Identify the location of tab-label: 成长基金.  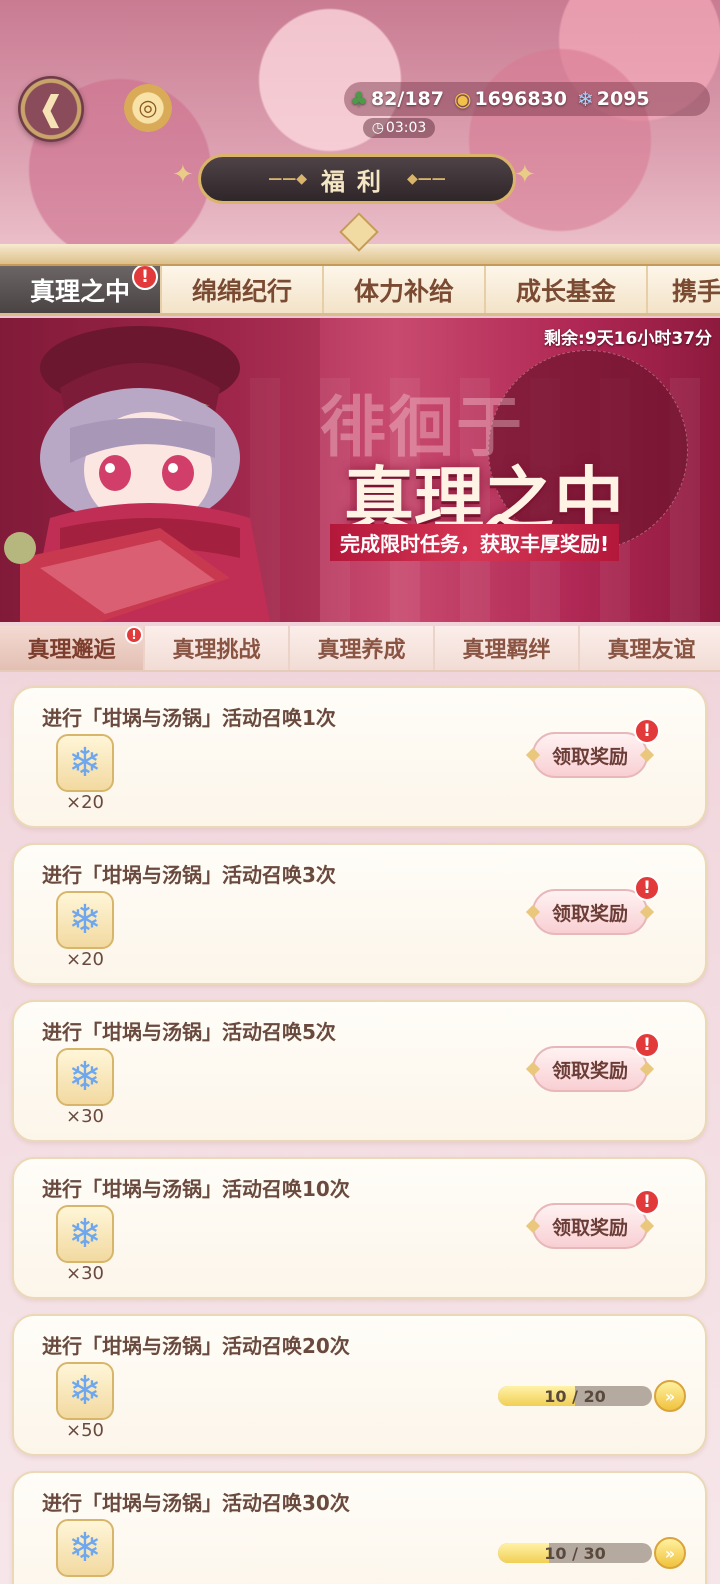
(565, 291).